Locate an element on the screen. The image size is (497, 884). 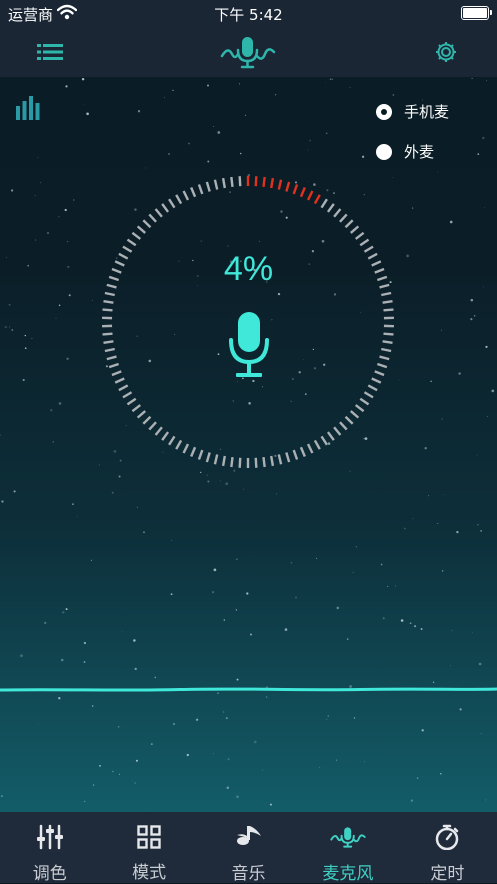
microphone-toggle is located at coordinates (249, 347).